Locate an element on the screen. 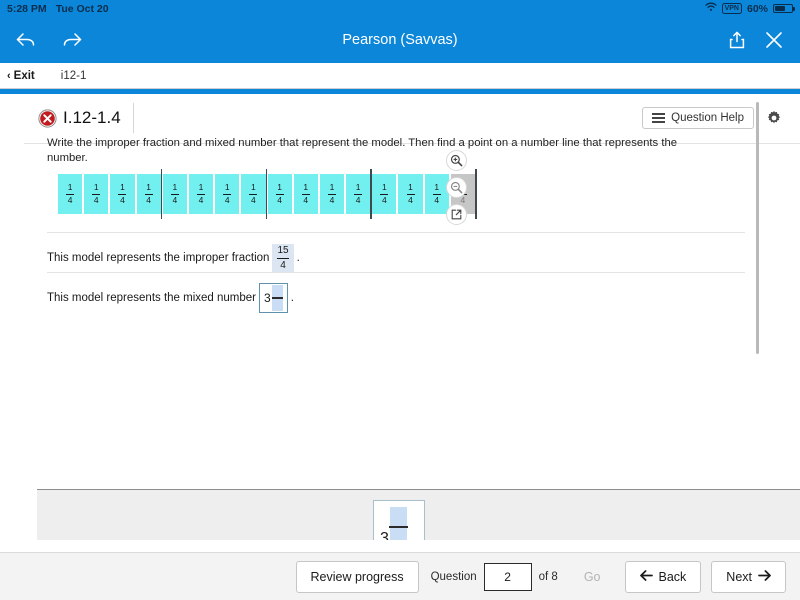 Image resolution: width=800 pixels, height=600 pixels. exit-button: ‹ Exit is located at coordinates (17, 76).